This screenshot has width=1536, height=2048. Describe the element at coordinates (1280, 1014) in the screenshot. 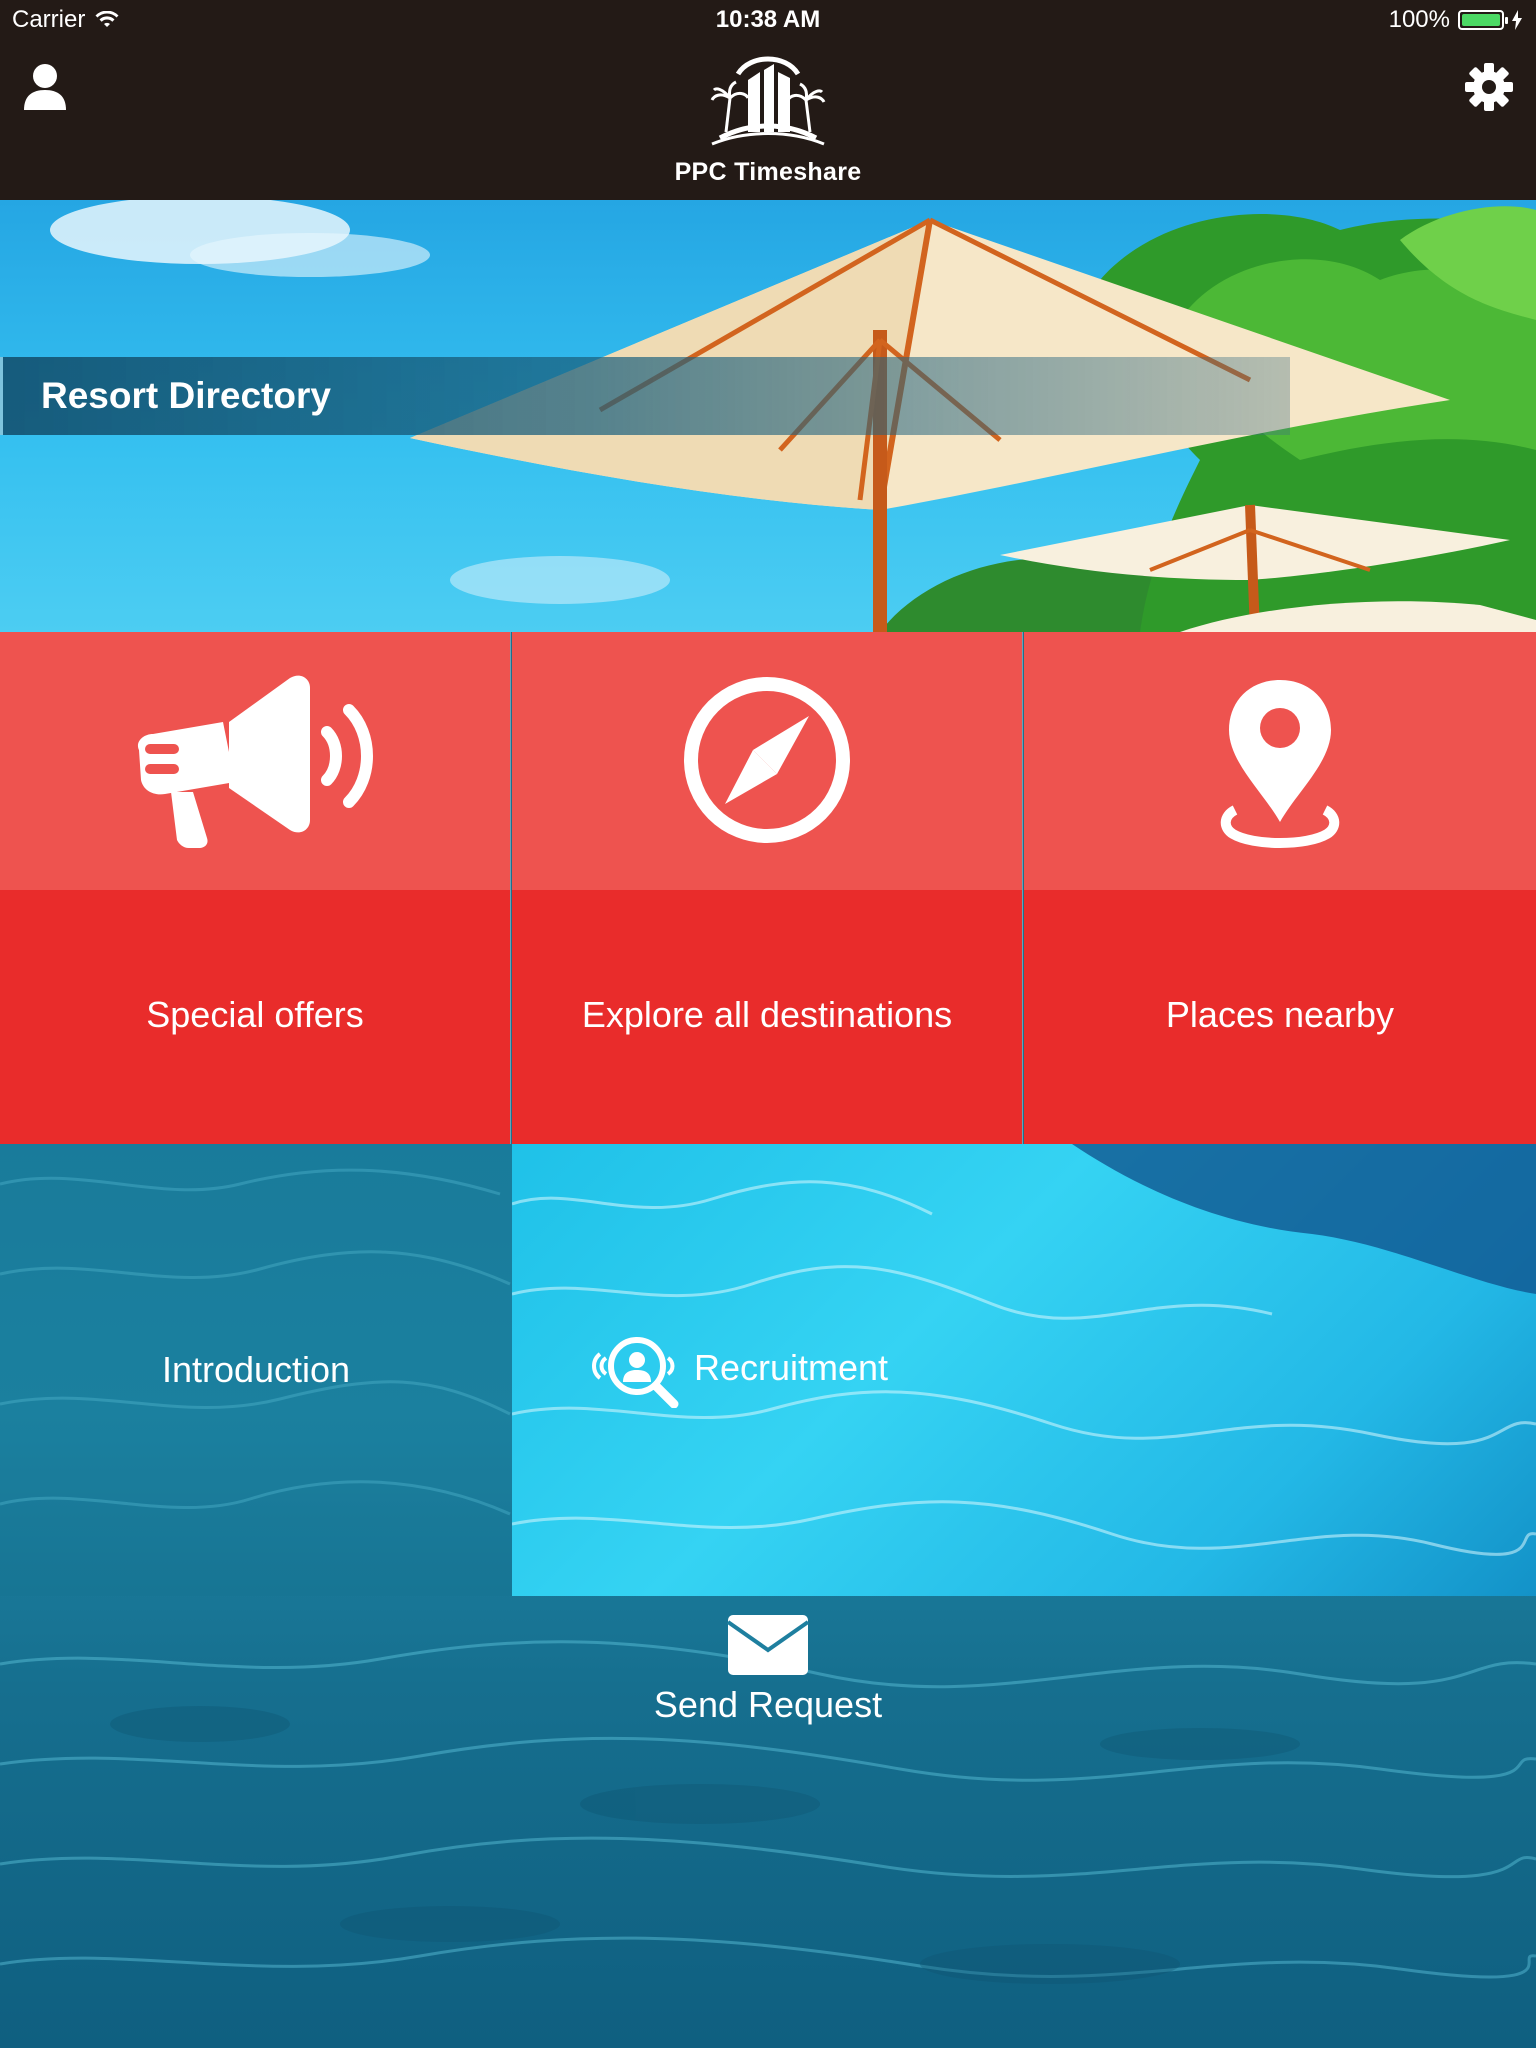

I see `tile-label: Places nearby` at that location.